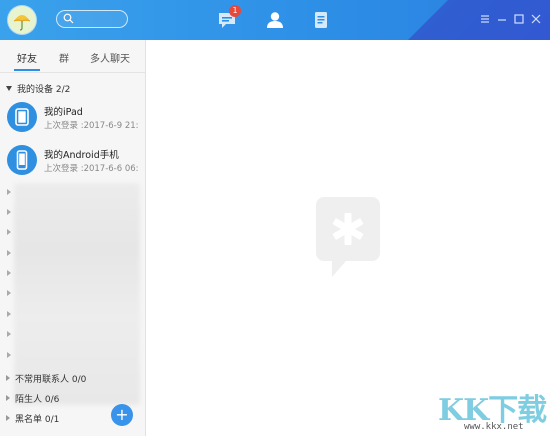 The height and width of the screenshot is (436, 550). I want to click on device-last-login: 上次登录 :2017-6-9 21:0, so click(91, 126).